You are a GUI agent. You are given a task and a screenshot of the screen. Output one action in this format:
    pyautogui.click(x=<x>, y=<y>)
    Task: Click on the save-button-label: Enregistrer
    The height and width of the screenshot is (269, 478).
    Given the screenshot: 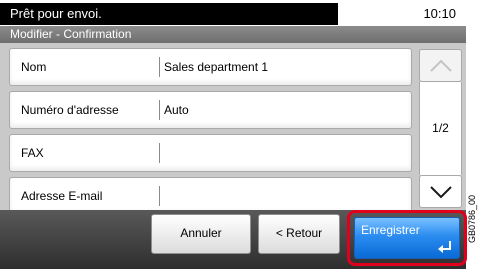 What is the action you would take?
    pyautogui.click(x=390, y=230)
    